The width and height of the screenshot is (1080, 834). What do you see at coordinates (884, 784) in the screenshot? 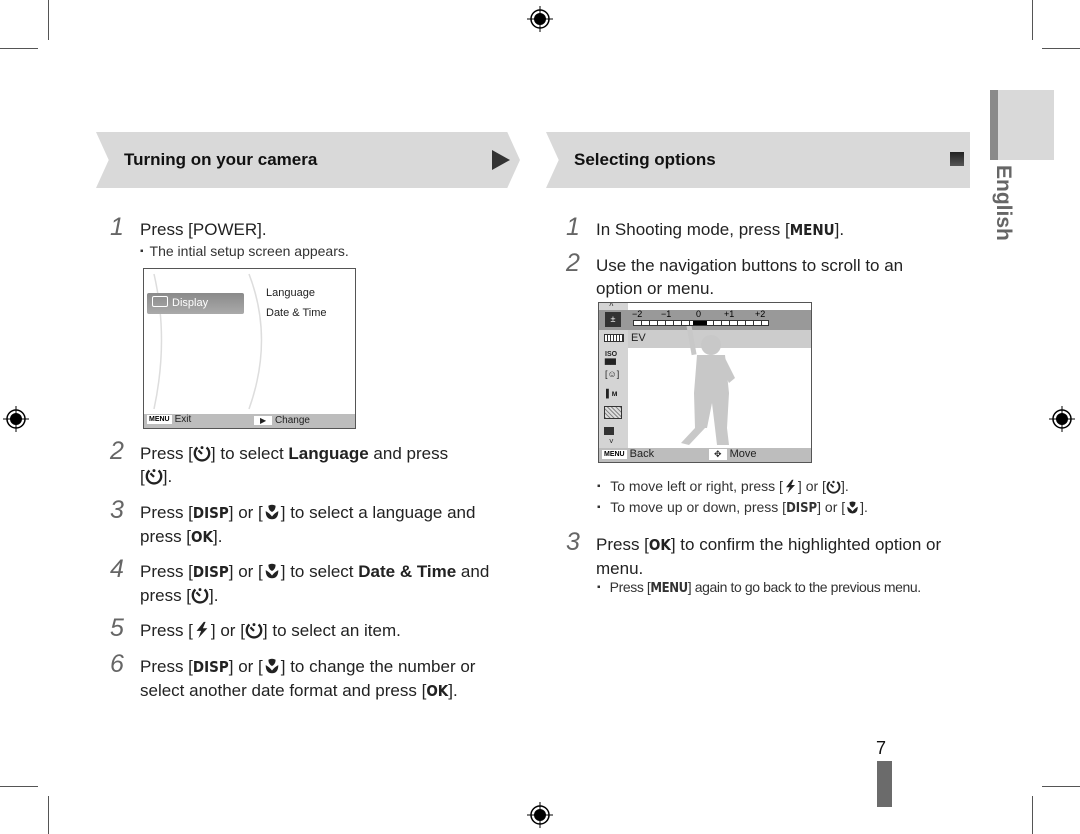
I see `page-tab-bar` at bounding box center [884, 784].